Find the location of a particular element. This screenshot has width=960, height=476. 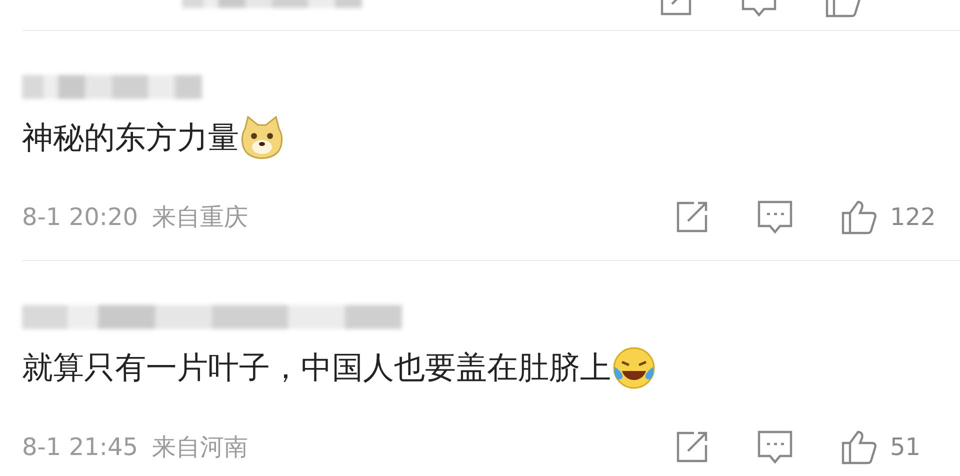

comment-text: 就算只有一片叶子，中国人也要盖在肚脐上 is located at coordinates (316, 368).